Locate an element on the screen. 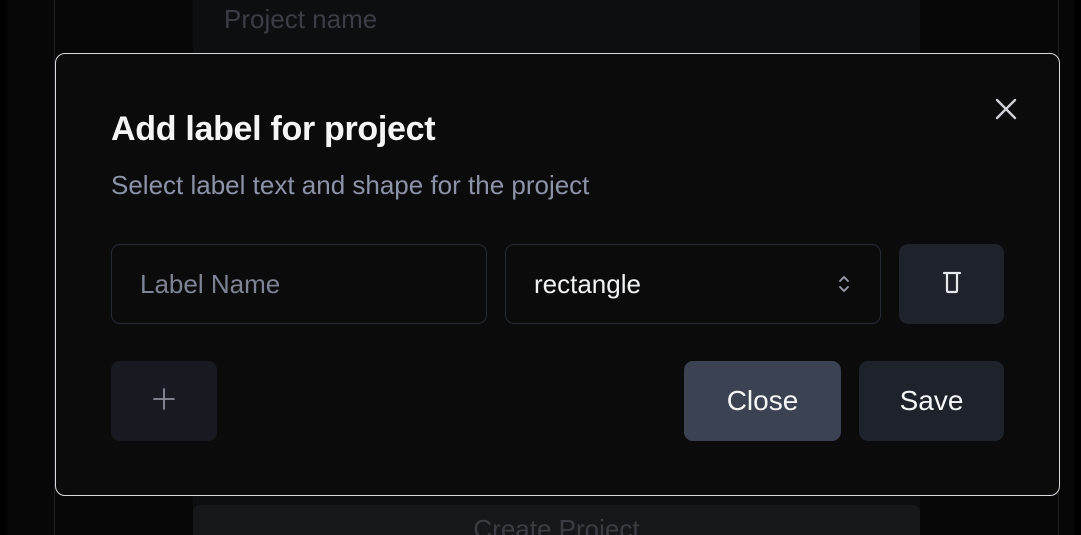 The height and width of the screenshot is (535, 1081). background-project-name-field: Project name is located at coordinates (301, 19).